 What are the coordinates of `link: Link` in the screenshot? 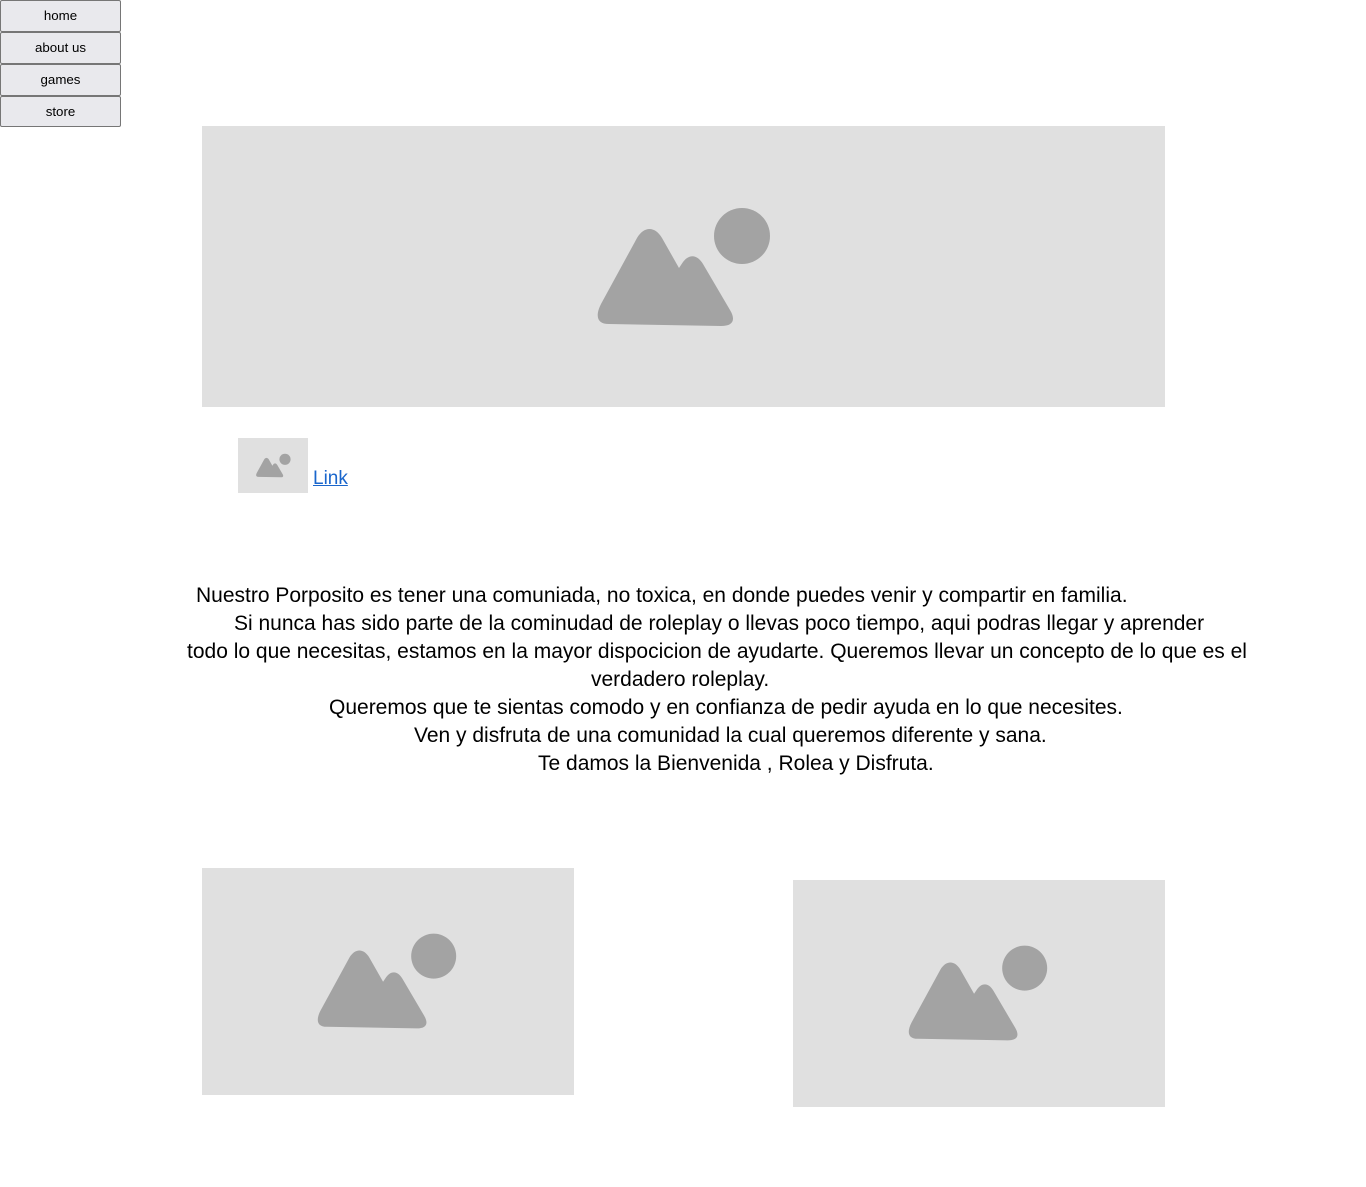 It's located at (330, 479).